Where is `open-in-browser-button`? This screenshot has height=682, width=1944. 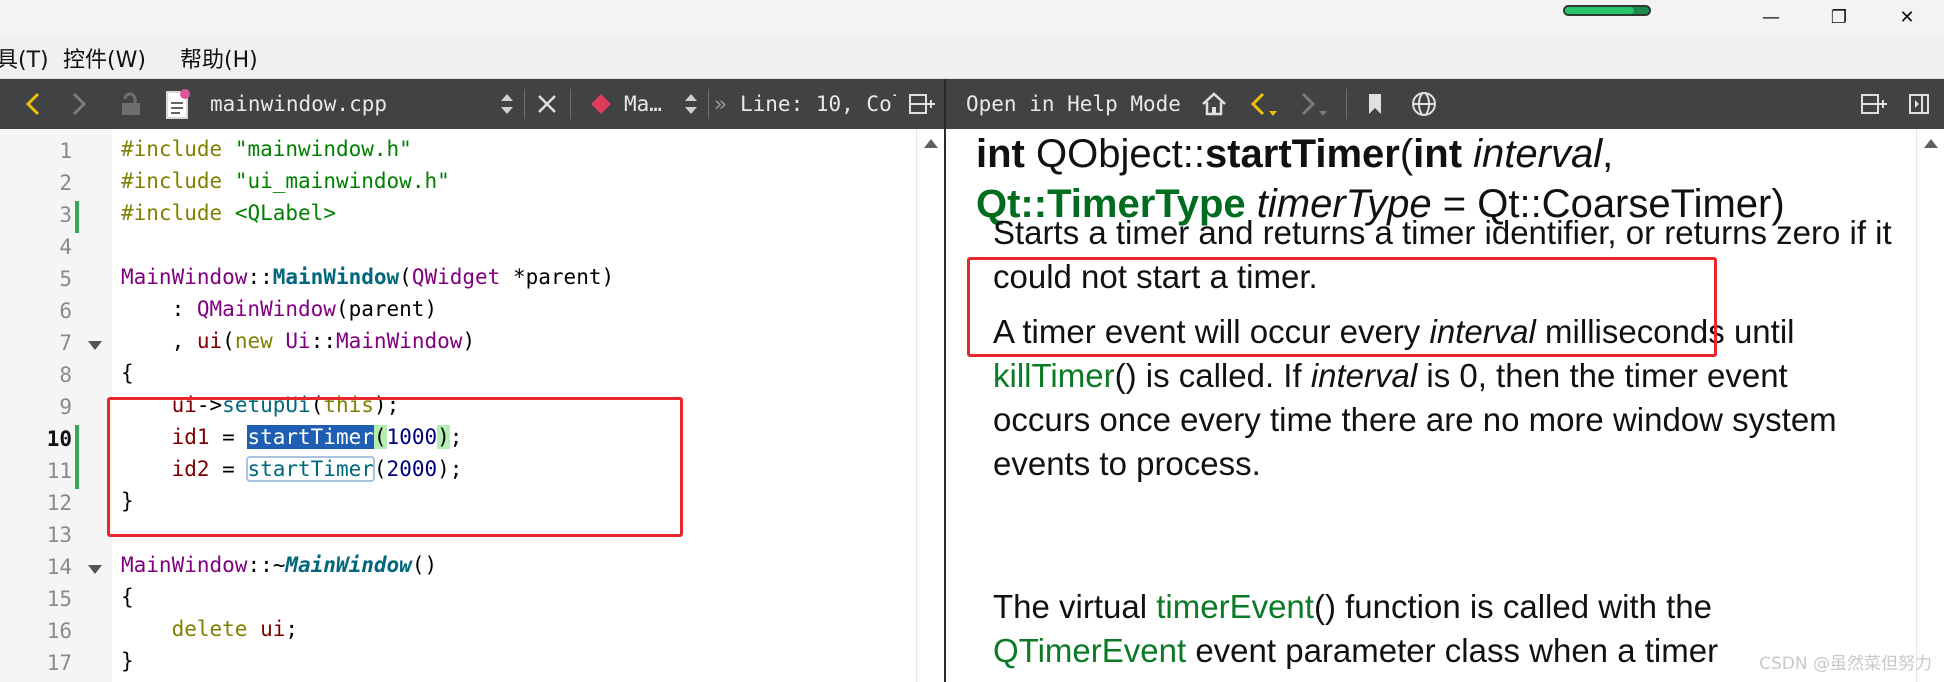
open-in-browser-button is located at coordinates (1424, 104).